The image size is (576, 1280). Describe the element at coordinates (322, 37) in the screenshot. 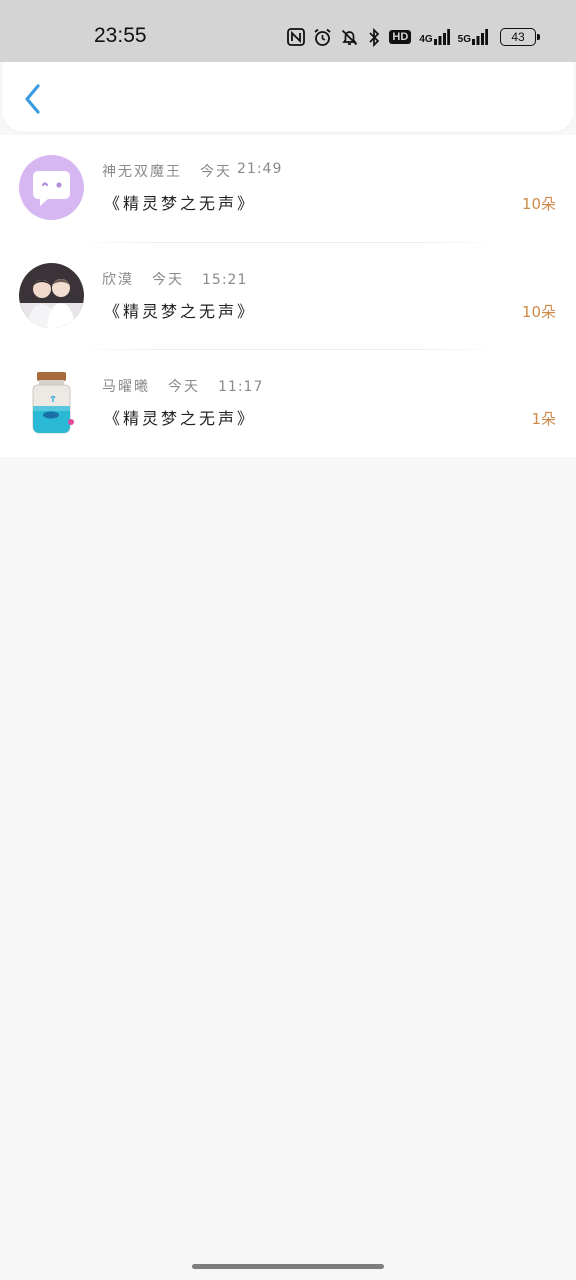

I see `alarm-icon` at that location.